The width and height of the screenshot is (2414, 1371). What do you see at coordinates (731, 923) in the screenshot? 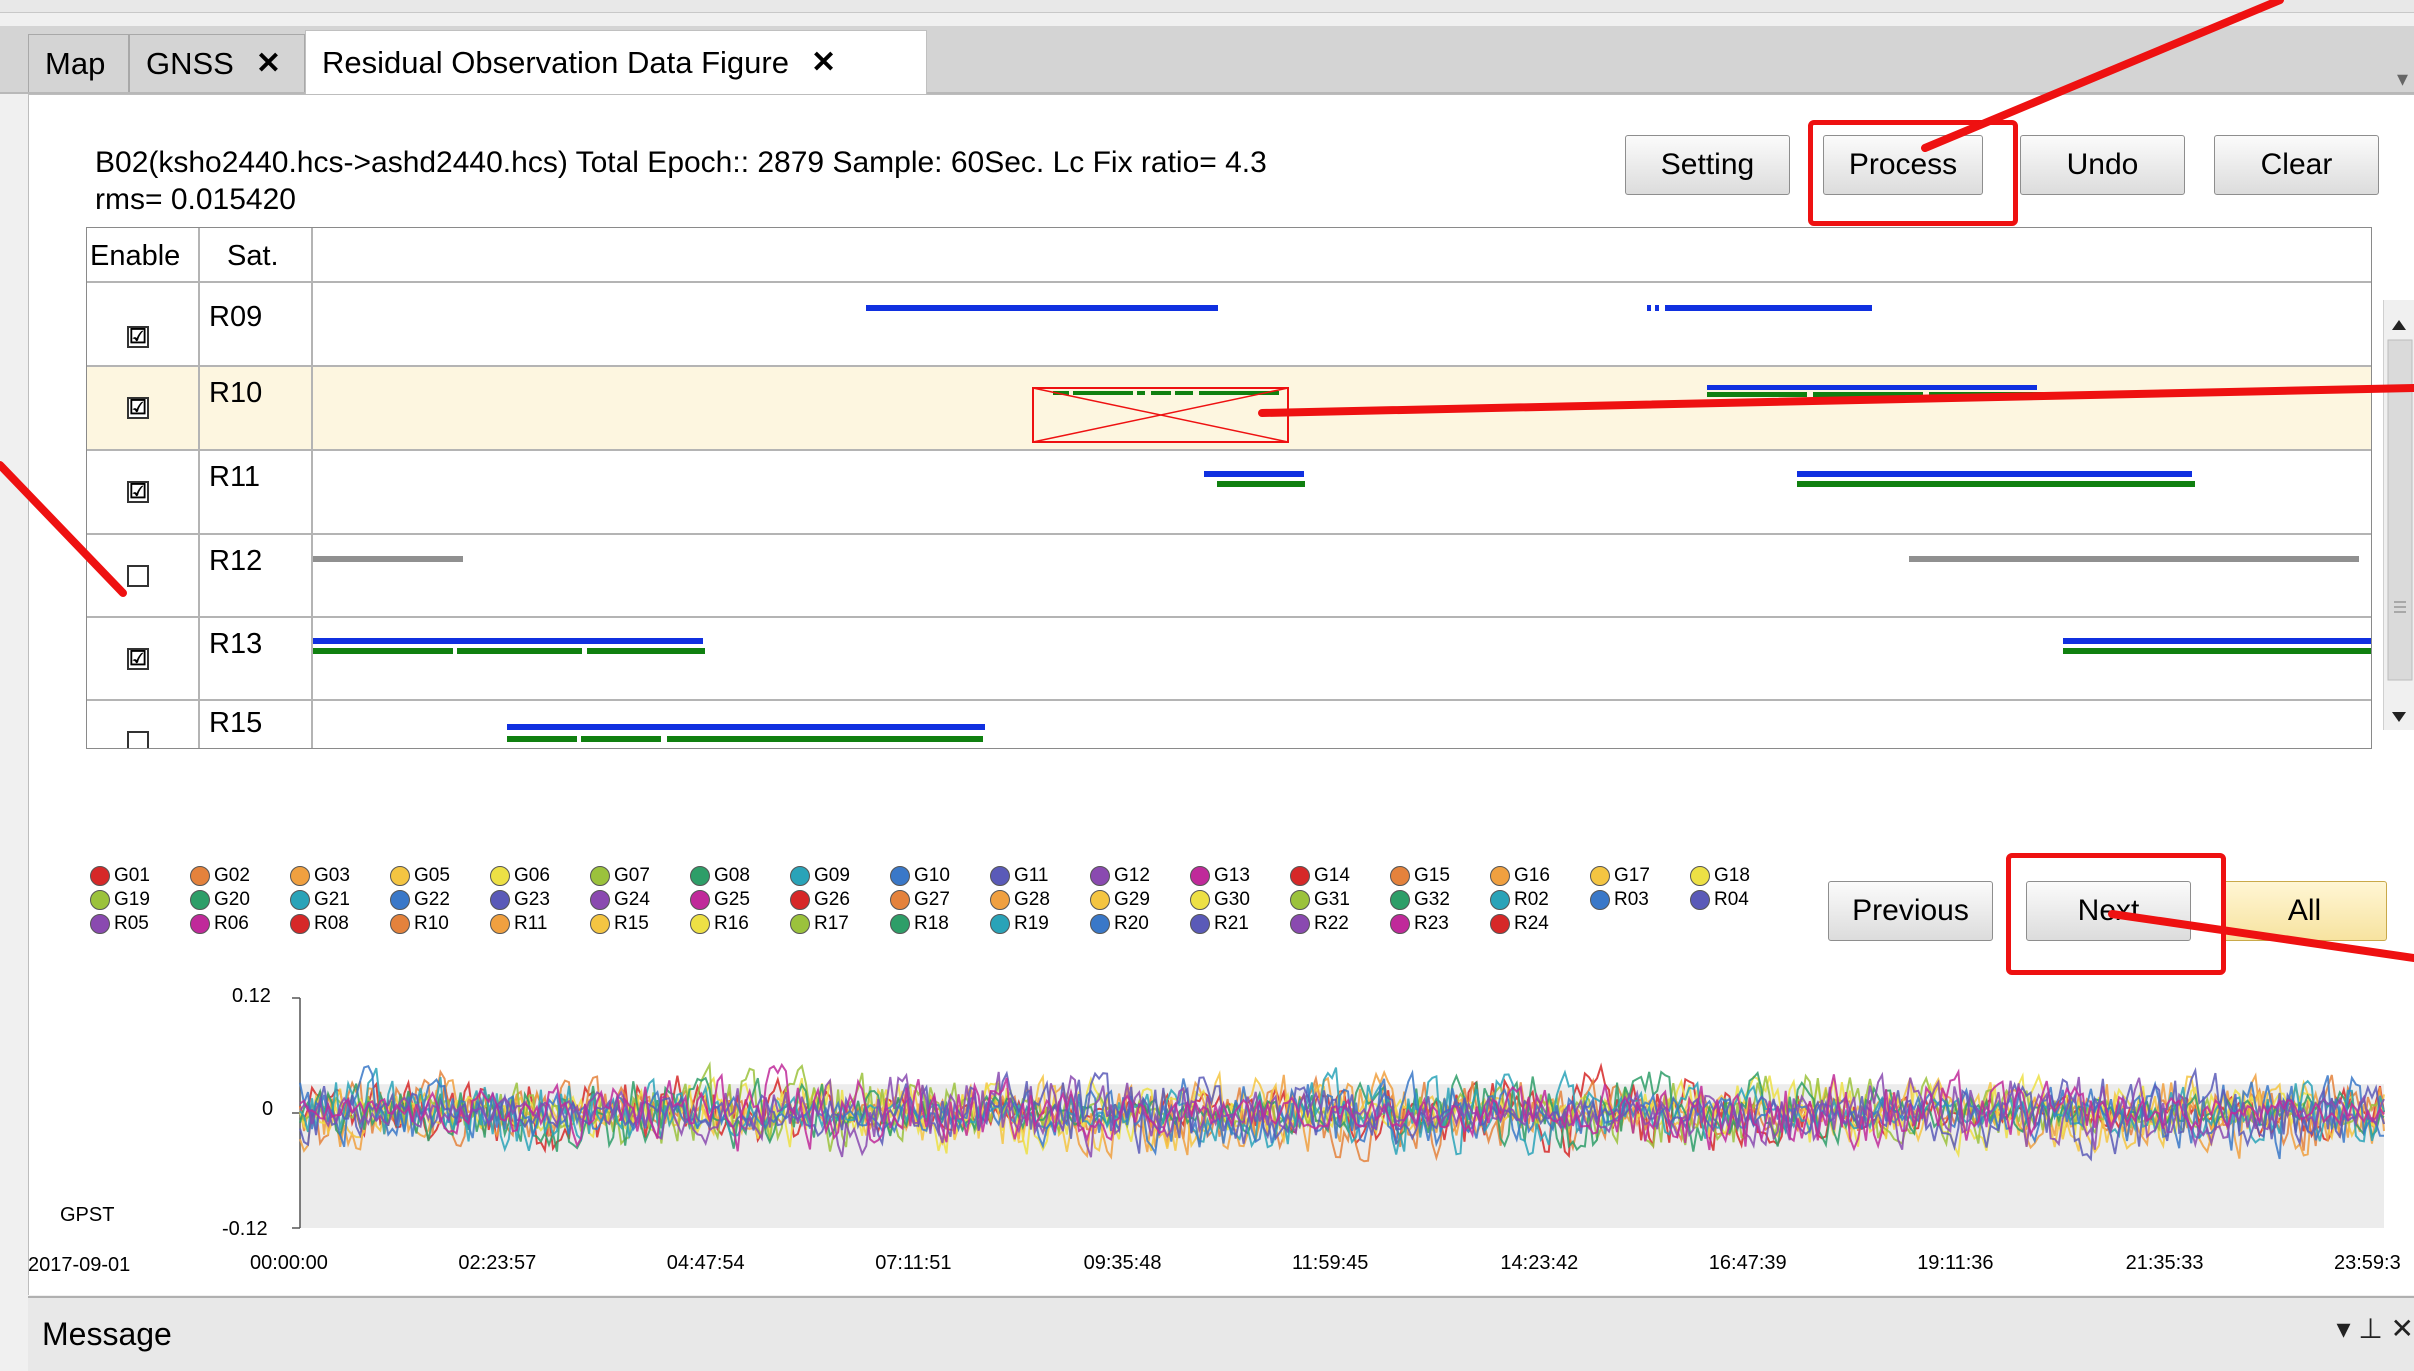
I see `legend-label: R16` at bounding box center [731, 923].